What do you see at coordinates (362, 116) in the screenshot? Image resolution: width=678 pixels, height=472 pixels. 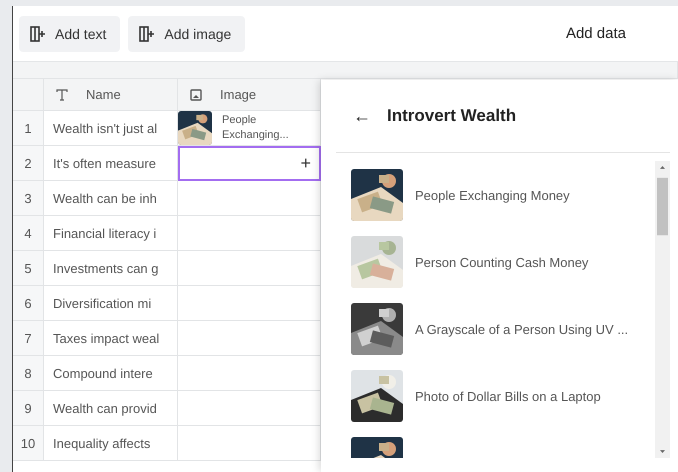 I see `back-button: ←` at bounding box center [362, 116].